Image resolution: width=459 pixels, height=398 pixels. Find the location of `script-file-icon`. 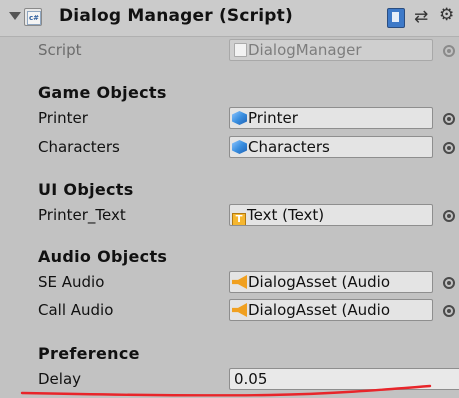

script-file-icon is located at coordinates (240, 50).